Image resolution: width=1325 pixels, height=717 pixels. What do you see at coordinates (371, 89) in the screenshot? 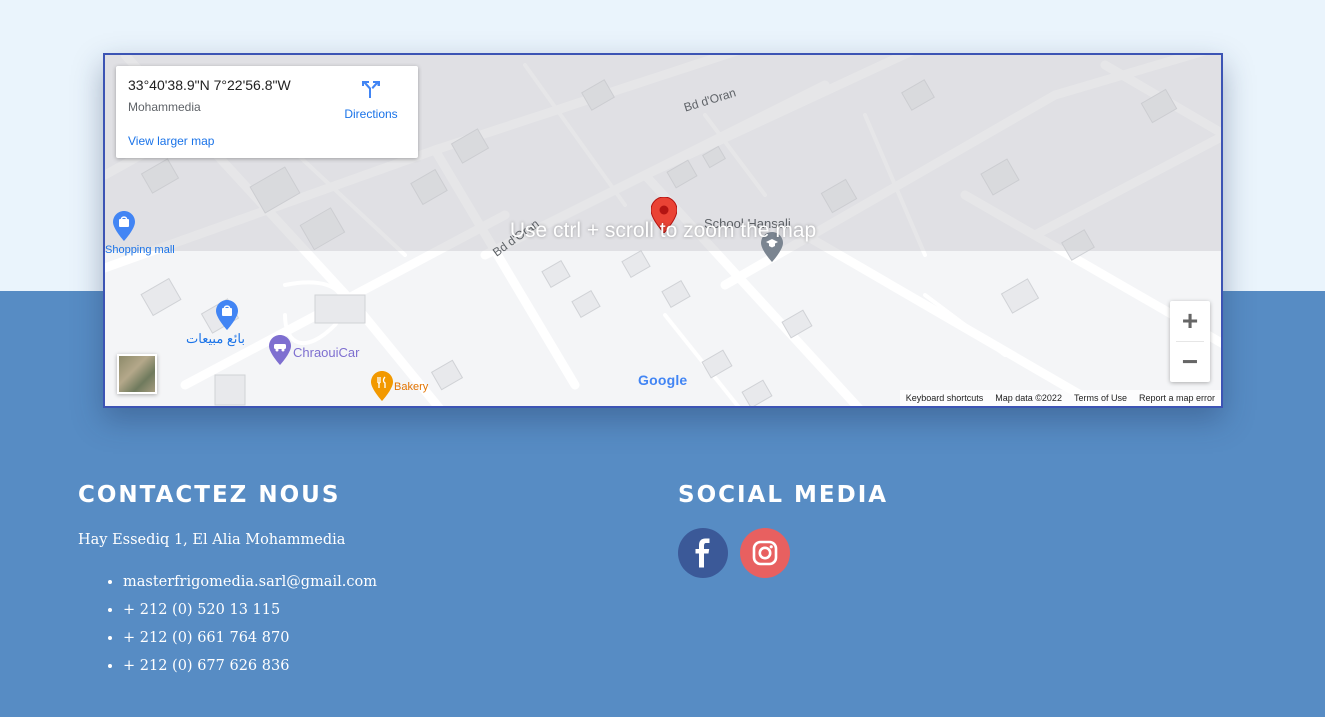
I see `directions-icon` at bounding box center [371, 89].